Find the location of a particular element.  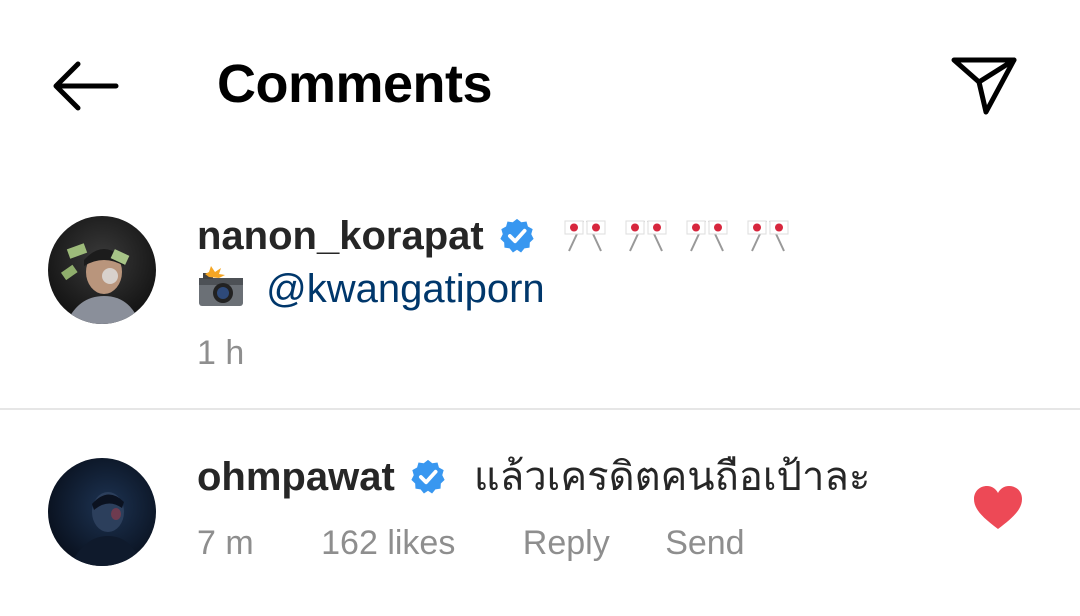

comment-time: 7 m is located at coordinates (225, 543).